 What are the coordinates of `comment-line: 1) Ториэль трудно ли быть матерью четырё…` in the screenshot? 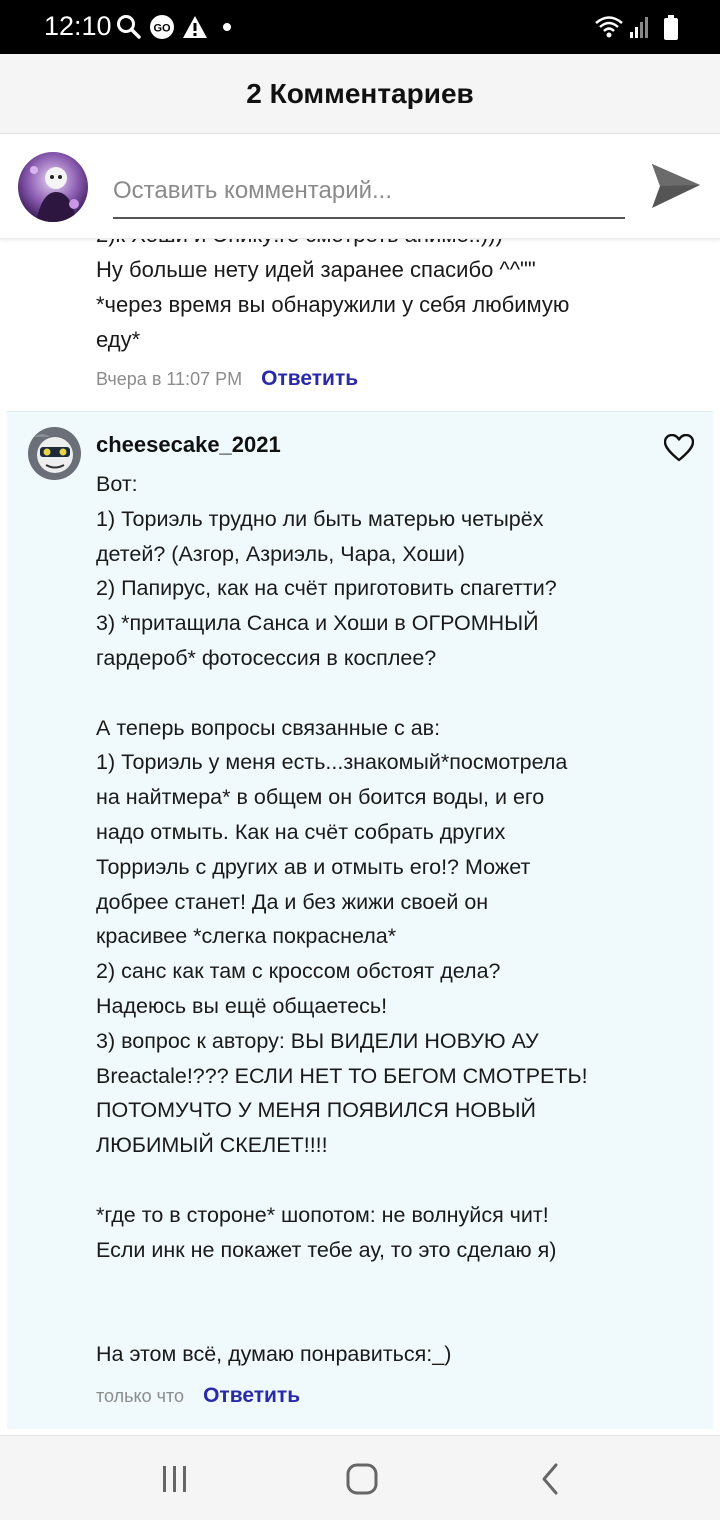 It's located at (320, 518).